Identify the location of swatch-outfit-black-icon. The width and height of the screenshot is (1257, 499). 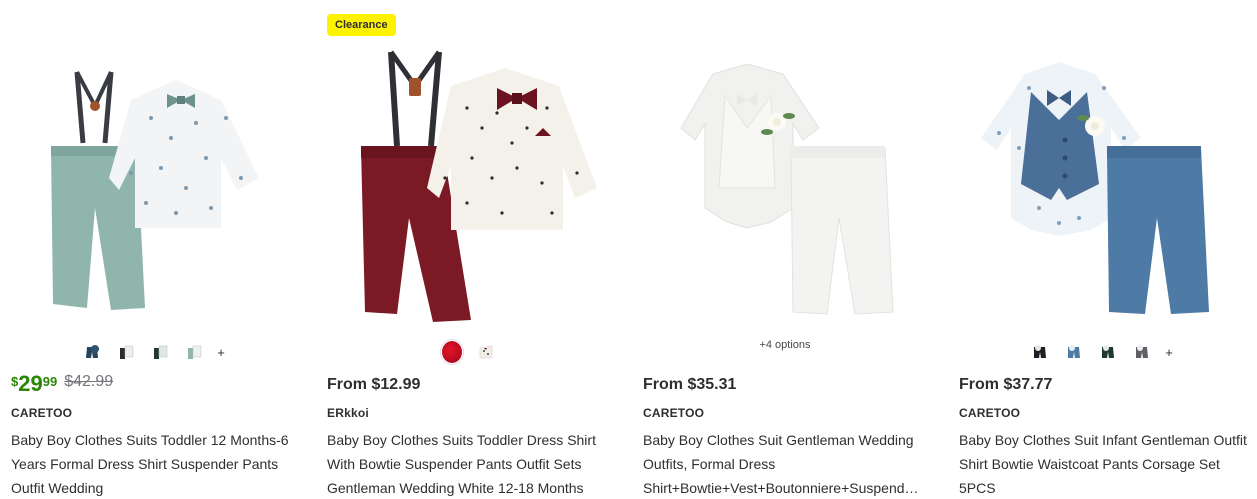
(1040, 352).